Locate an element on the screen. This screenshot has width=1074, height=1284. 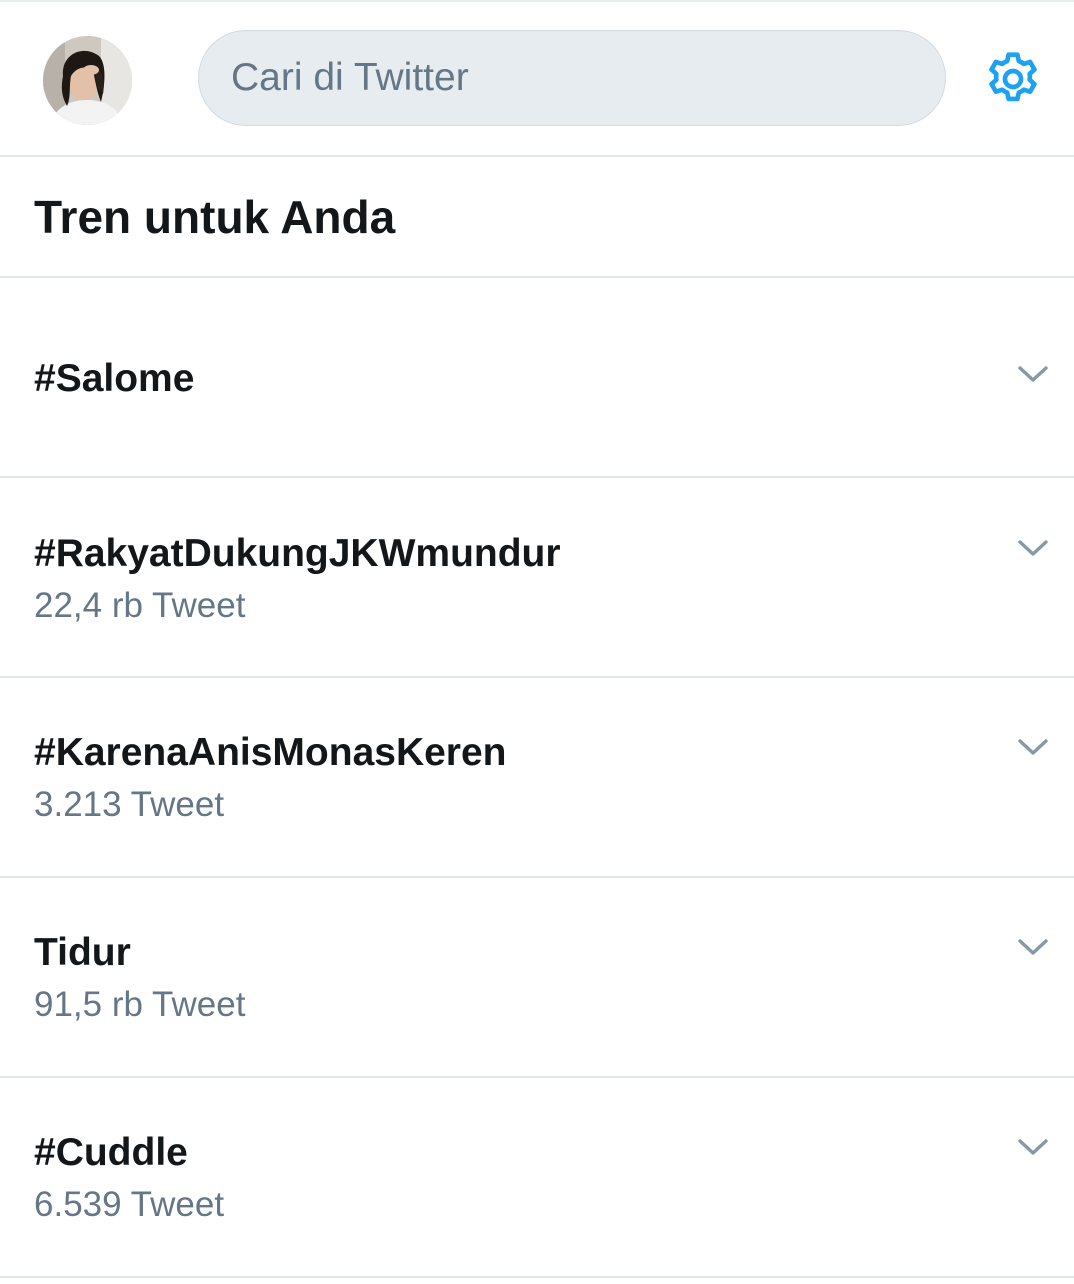
avatar is located at coordinates (87, 80).